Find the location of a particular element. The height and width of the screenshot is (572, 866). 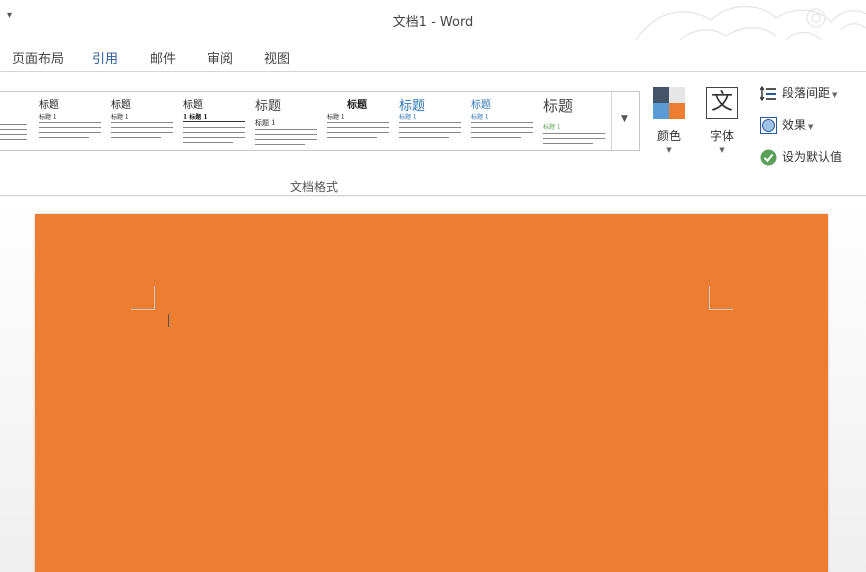

group-label-document-formatting: 文档格式 is located at coordinates (314, 187).